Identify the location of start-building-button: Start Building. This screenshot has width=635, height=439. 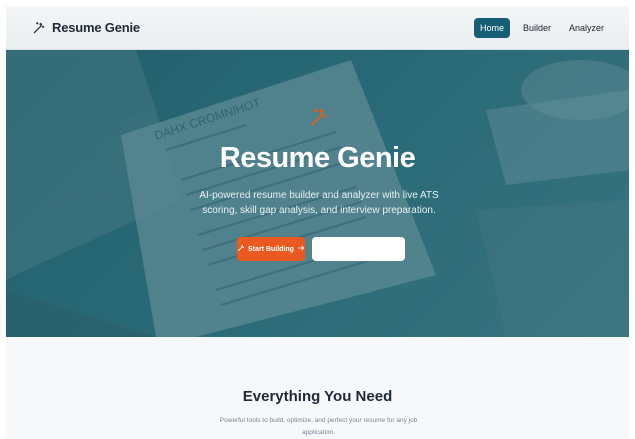
(271, 249).